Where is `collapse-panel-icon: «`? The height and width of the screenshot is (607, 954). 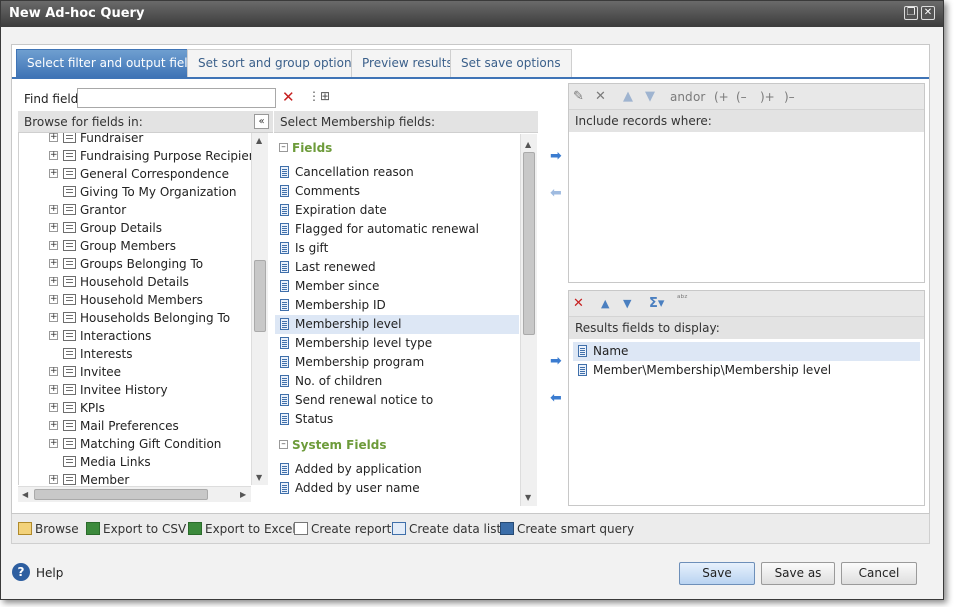
collapse-panel-icon: « is located at coordinates (261, 121).